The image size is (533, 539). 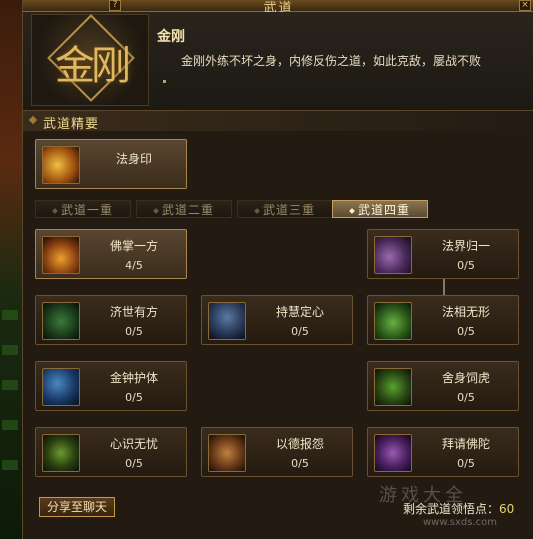 What do you see at coordinates (443, 254) in the screenshot?
I see `skill-card: 法界归一 0/5` at bounding box center [443, 254].